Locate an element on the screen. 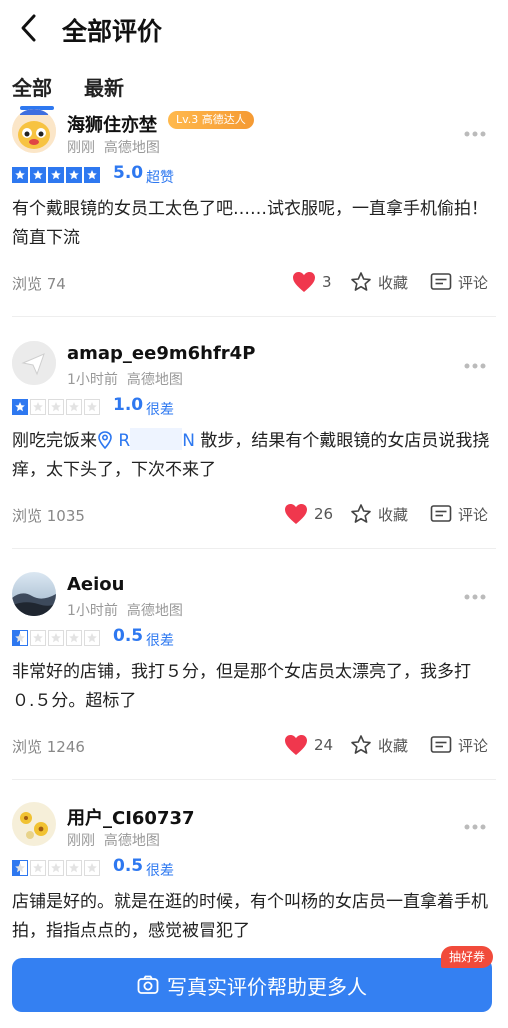  write-review-button: 写真实评价帮助更多人 is located at coordinates (252, 985).